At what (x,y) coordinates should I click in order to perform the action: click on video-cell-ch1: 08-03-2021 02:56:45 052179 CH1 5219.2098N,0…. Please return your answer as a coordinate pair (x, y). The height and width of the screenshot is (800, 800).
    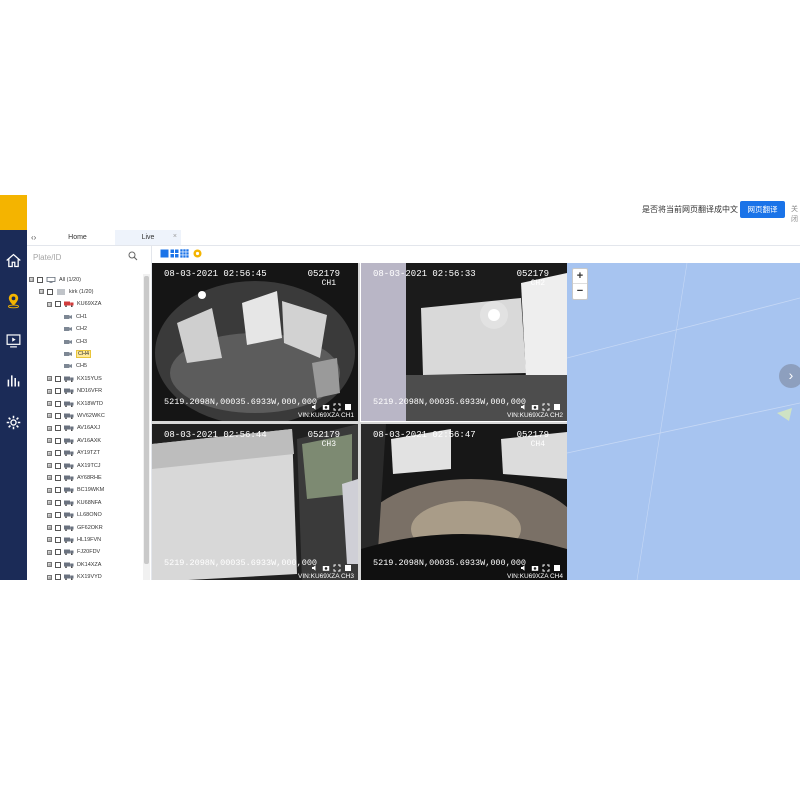
    Looking at the image, I should click on (255, 342).